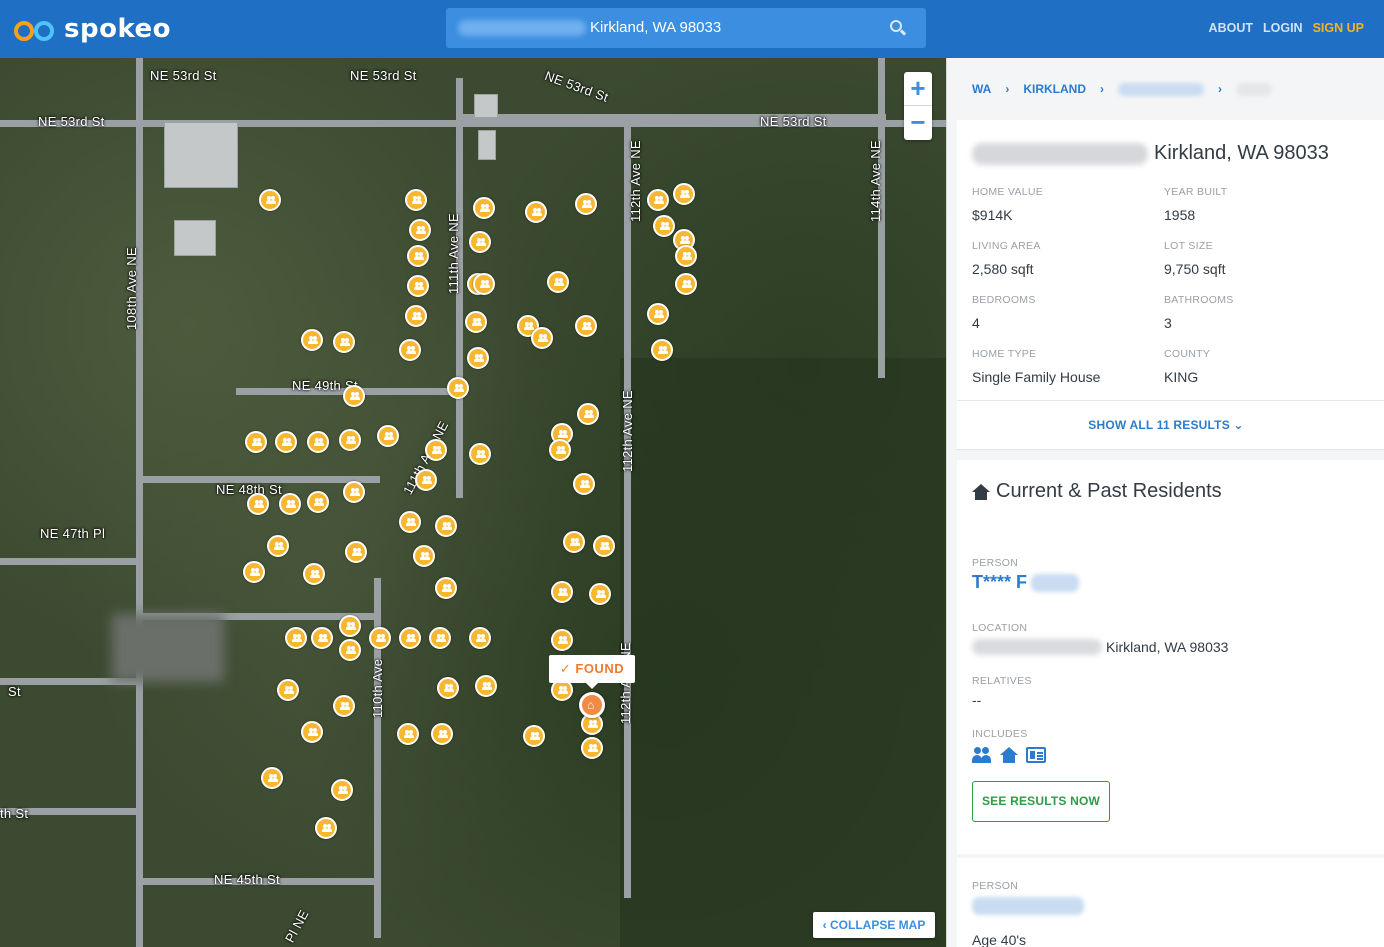  I want to click on nav-login-link: LOGIN, so click(1283, 28).